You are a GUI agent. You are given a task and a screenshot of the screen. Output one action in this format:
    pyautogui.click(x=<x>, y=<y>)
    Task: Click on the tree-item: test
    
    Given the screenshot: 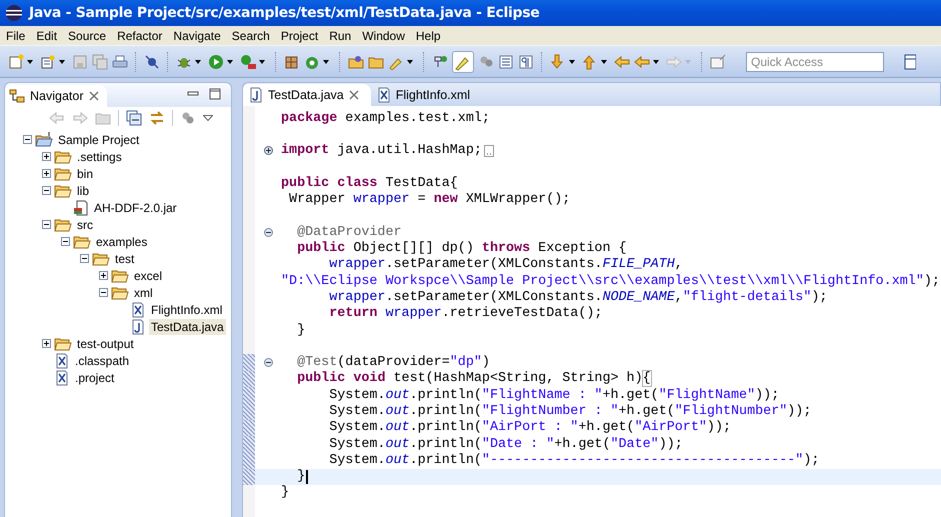 What is the action you would take?
    pyautogui.click(x=124, y=258)
    